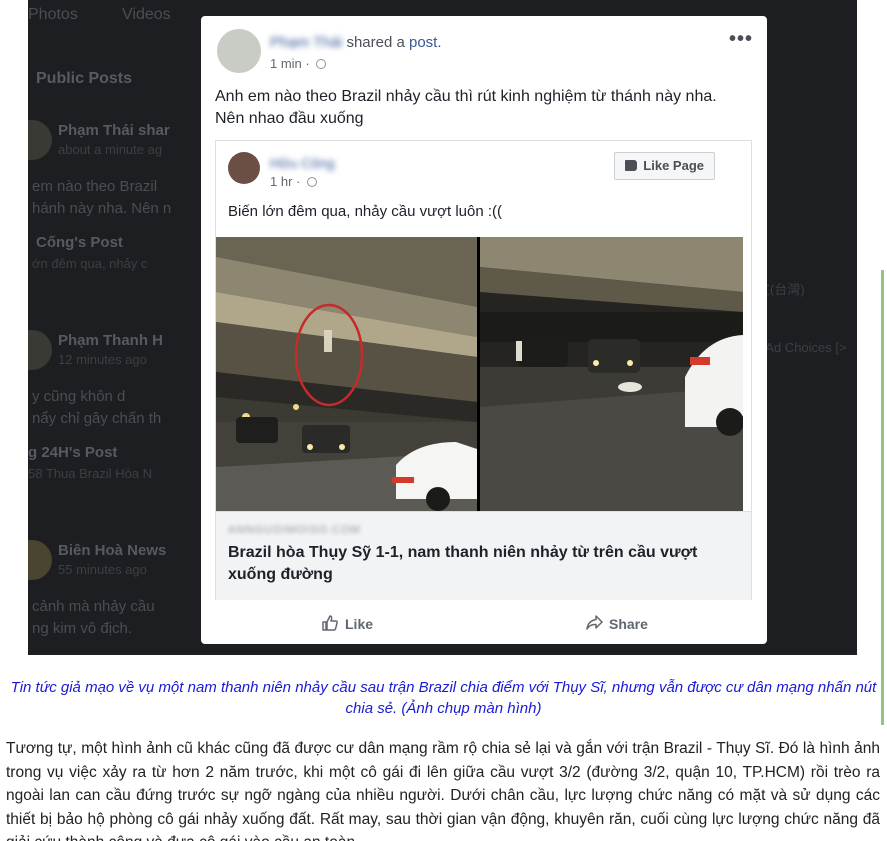 This screenshot has height=841, width=887. I want to click on like-page-label: Like Page, so click(673, 165).